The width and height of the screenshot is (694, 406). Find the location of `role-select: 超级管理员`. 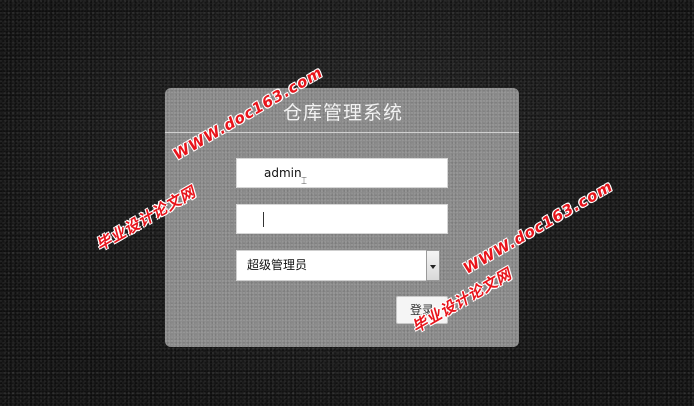

role-select: 超级管理员 is located at coordinates (338, 265).